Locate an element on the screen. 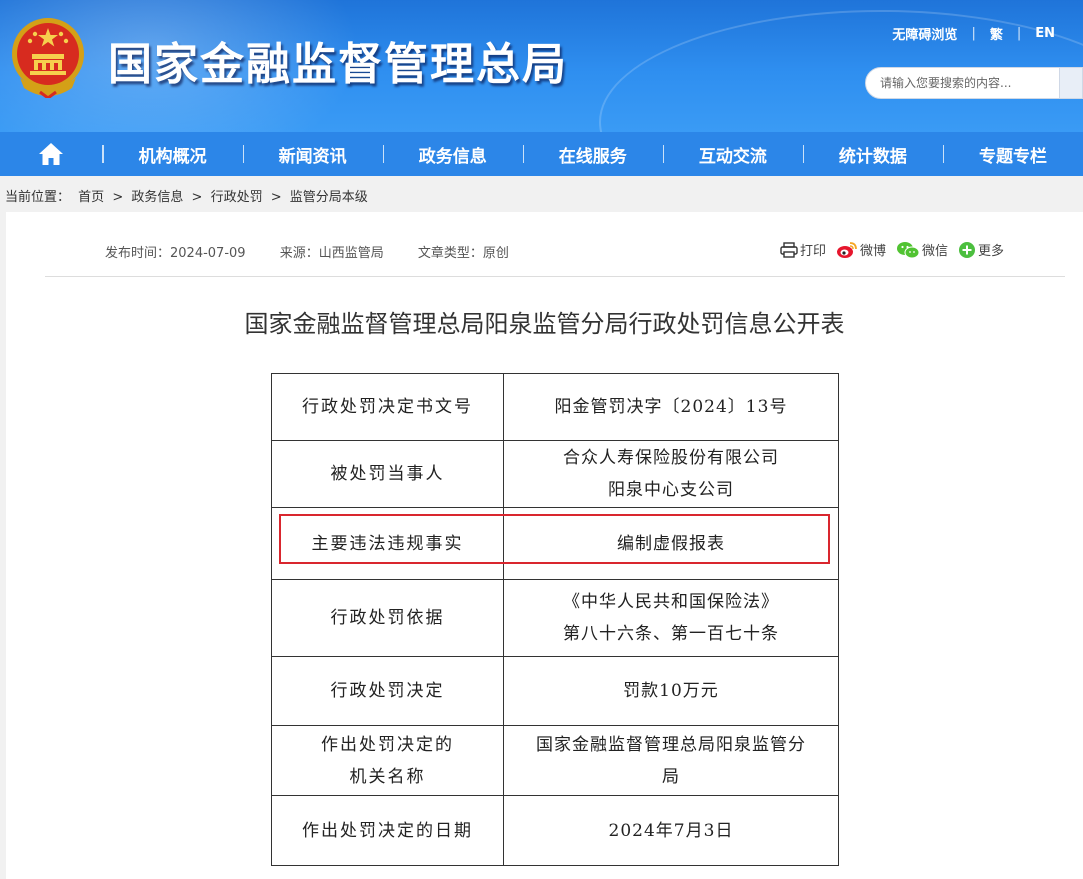 The height and width of the screenshot is (879, 1083). value-line: 国家金融监督管理总局阳泉监管分 is located at coordinates (671, 744).